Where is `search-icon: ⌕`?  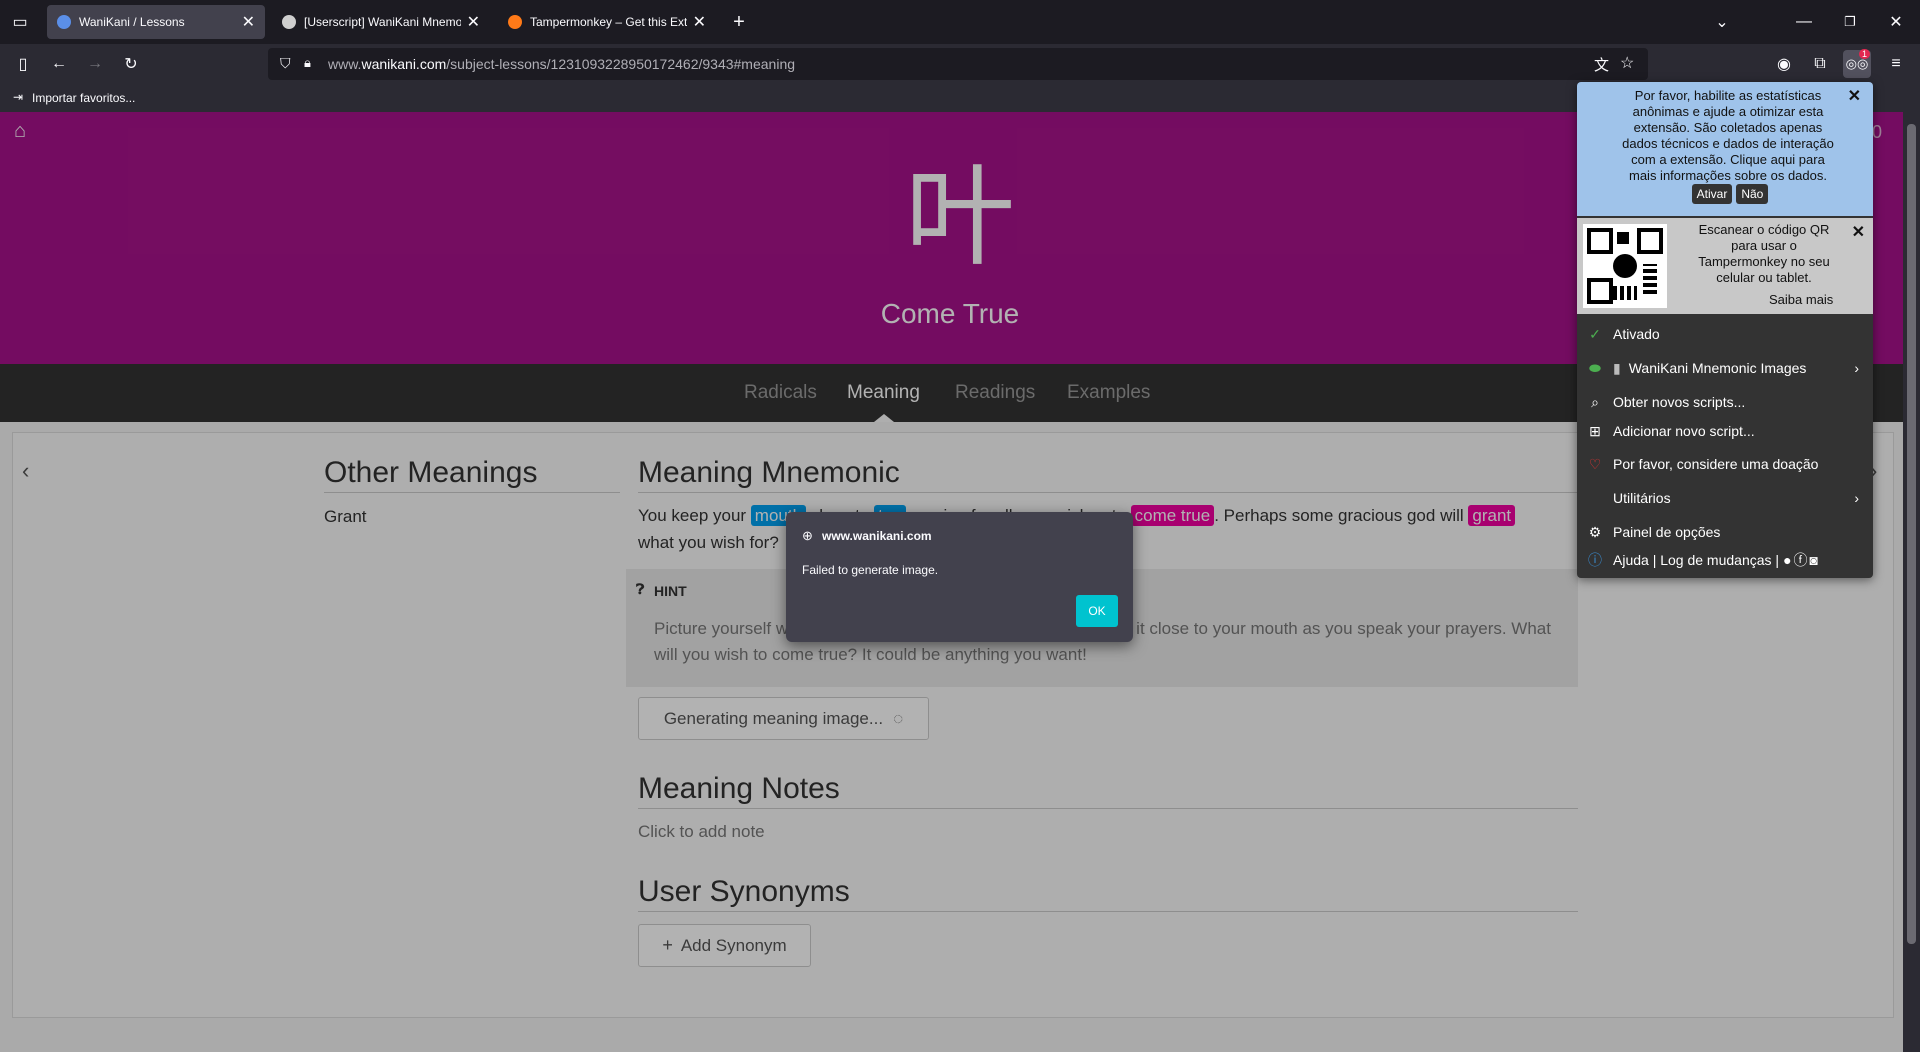 search-icon: ⌕ is located at coordinates (1595, 401).